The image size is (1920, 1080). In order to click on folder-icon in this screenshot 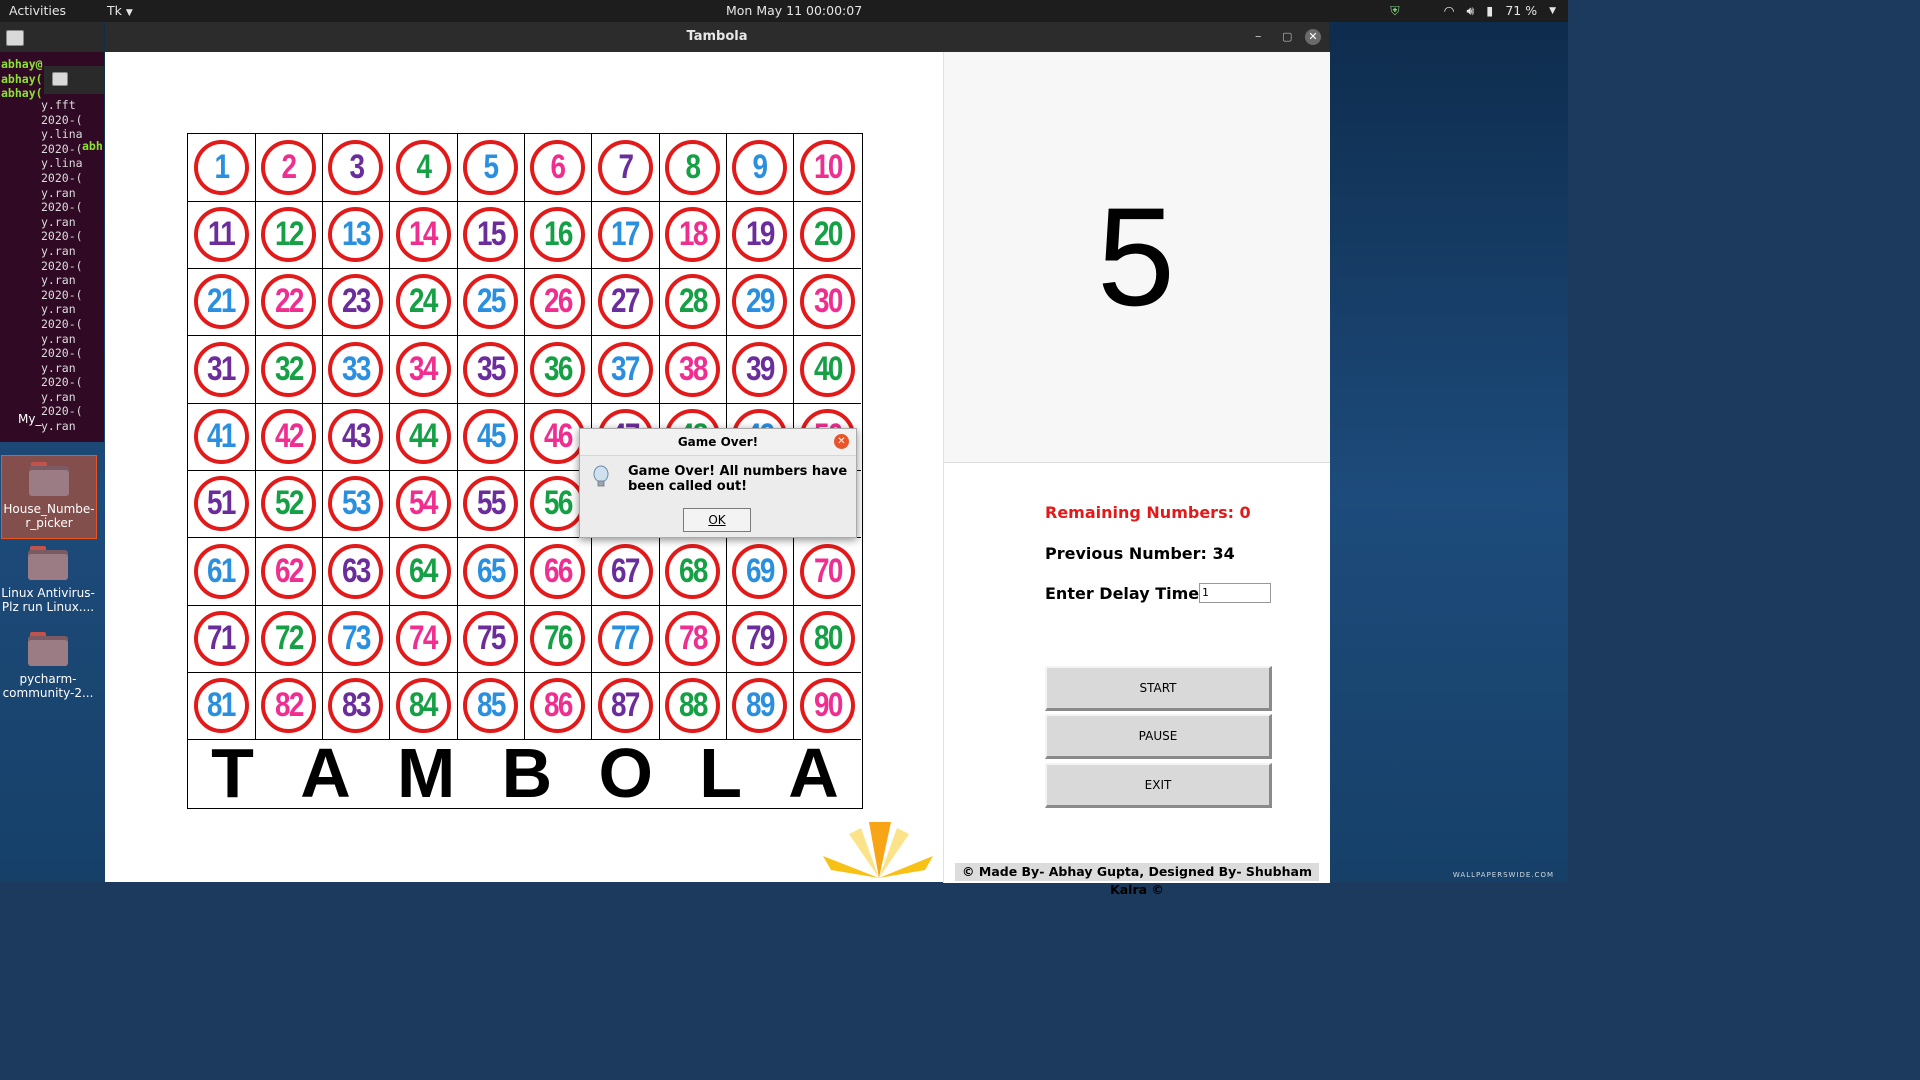, I will do `click(49, 479)`.